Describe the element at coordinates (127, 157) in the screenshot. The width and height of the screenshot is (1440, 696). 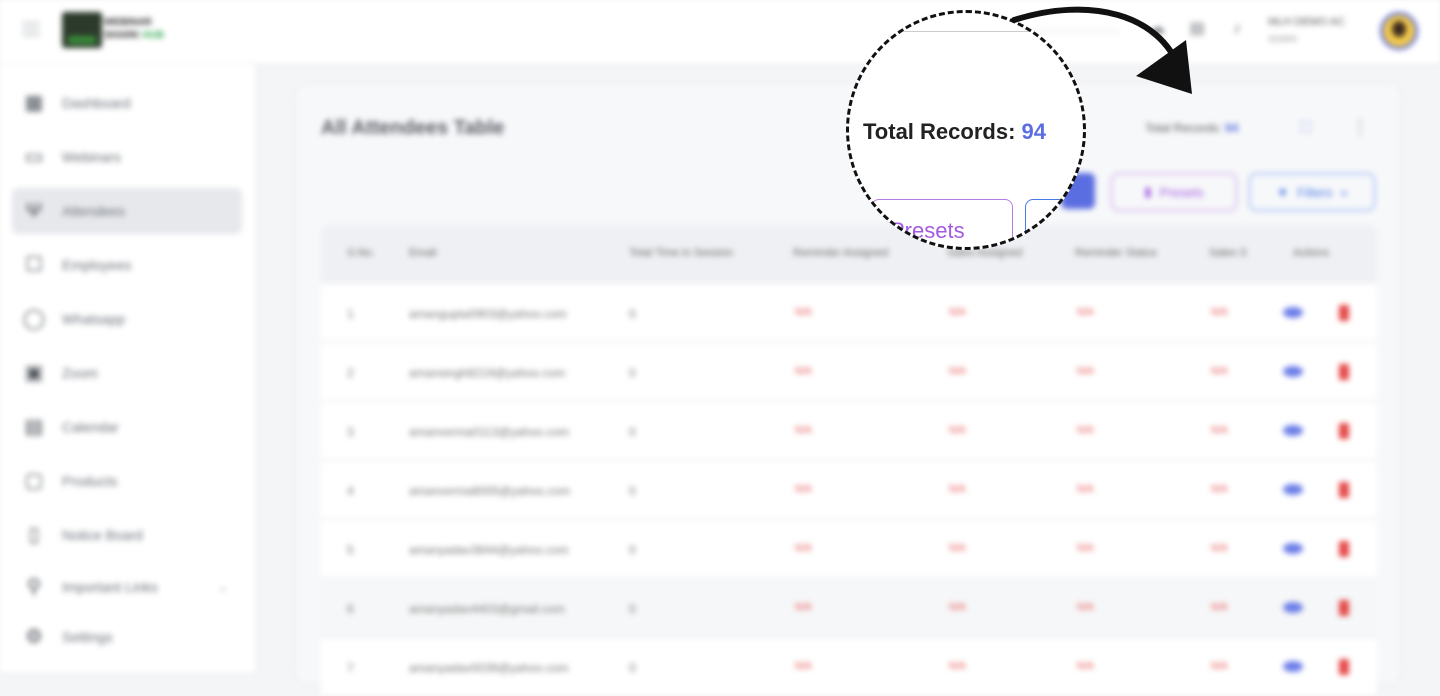
I see `sidebar-item-webinars: ▭ Webinars` at that location.